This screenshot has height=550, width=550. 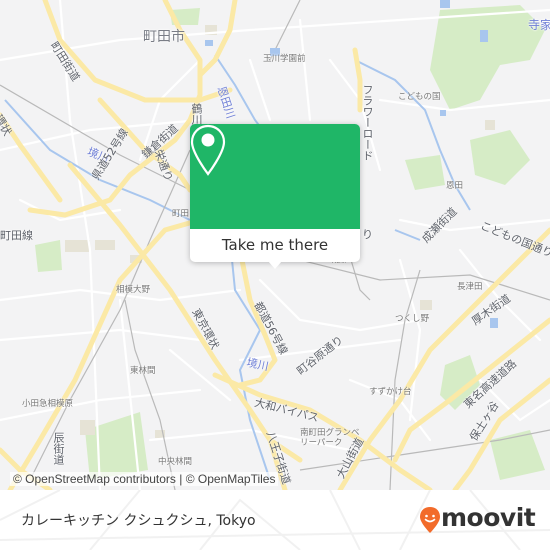 What do you see at coordinates (138, 521) in the screenshot?
I see `place-title: カレーキッチン クシュクシュ, Tokyo` at bounding box center [138, 521].